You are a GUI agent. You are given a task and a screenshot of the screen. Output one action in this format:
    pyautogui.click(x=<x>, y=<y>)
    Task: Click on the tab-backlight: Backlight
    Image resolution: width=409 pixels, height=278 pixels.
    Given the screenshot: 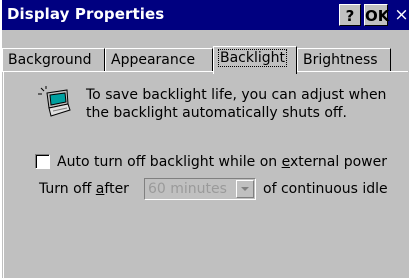 What is the action you would take?
    pyautogui.click(x=255, y=60)
    